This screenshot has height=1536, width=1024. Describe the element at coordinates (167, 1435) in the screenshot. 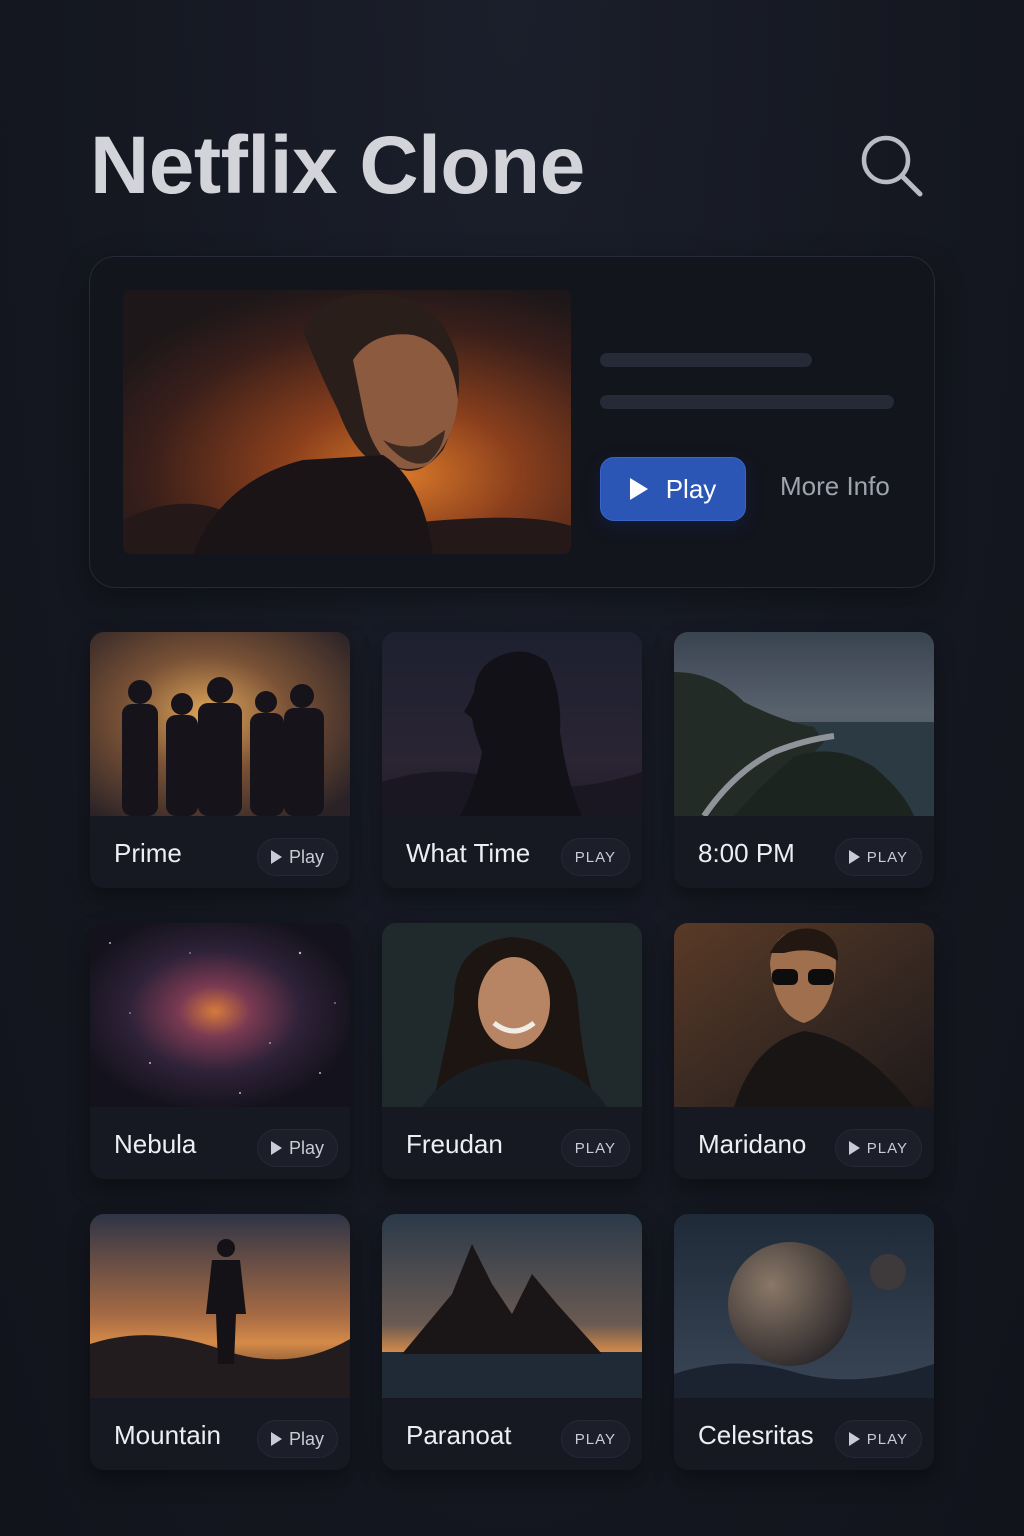

I see `card-title: Mountain` at that location.